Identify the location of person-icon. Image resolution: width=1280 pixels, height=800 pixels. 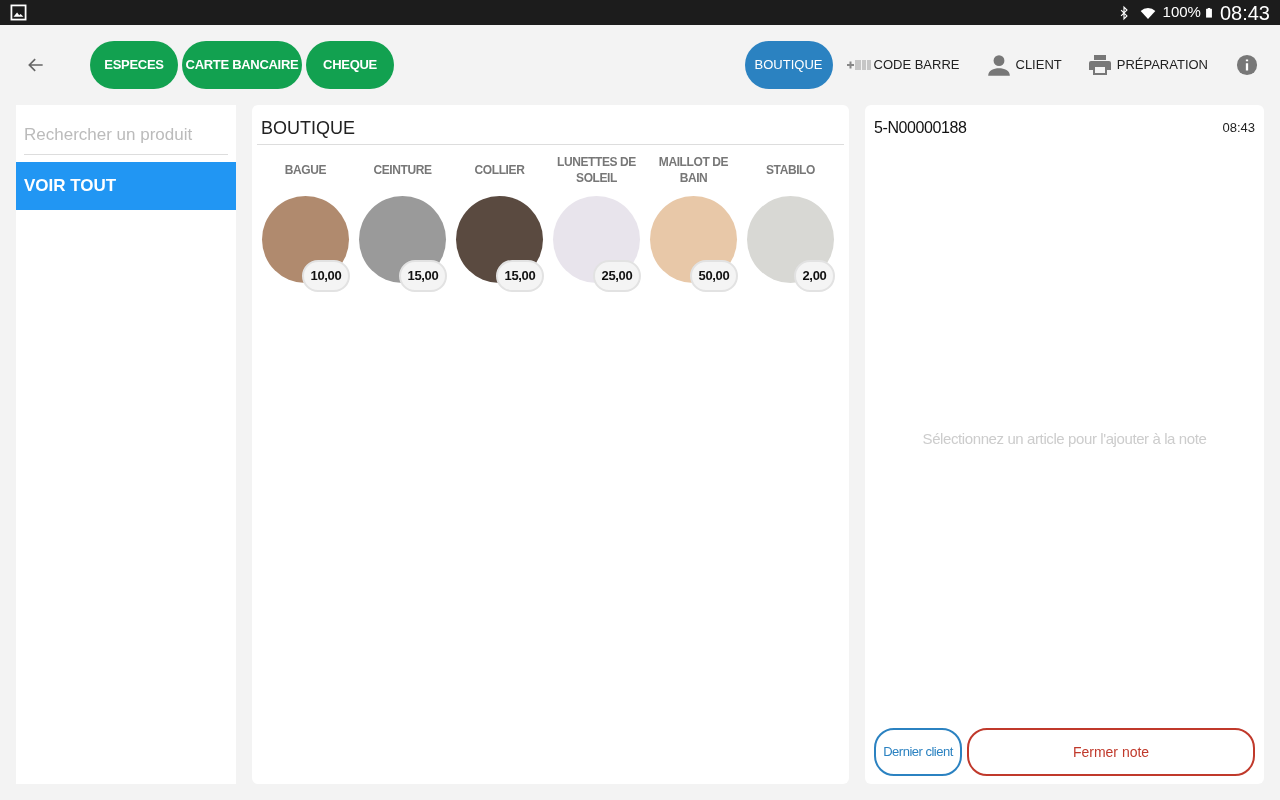
(998, 65).